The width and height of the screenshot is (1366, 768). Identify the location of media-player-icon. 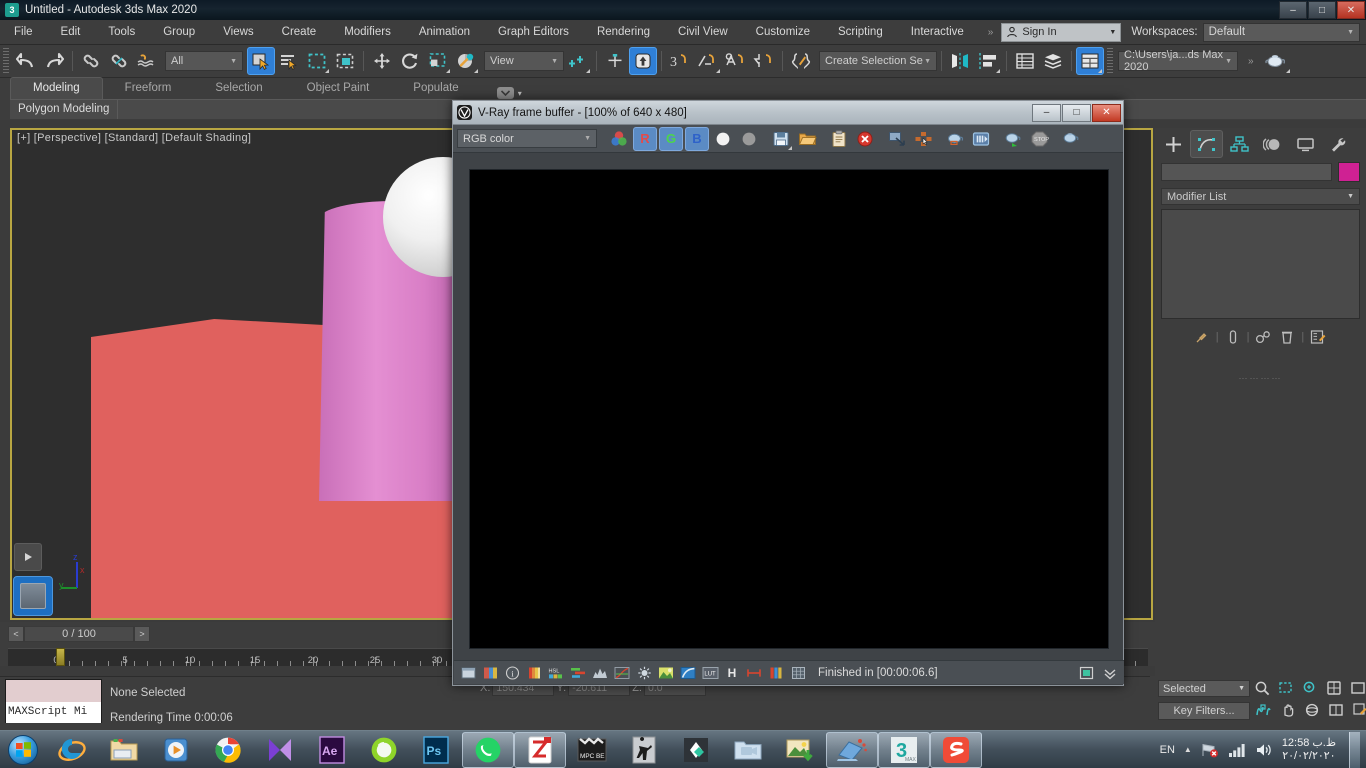
(176, 750).